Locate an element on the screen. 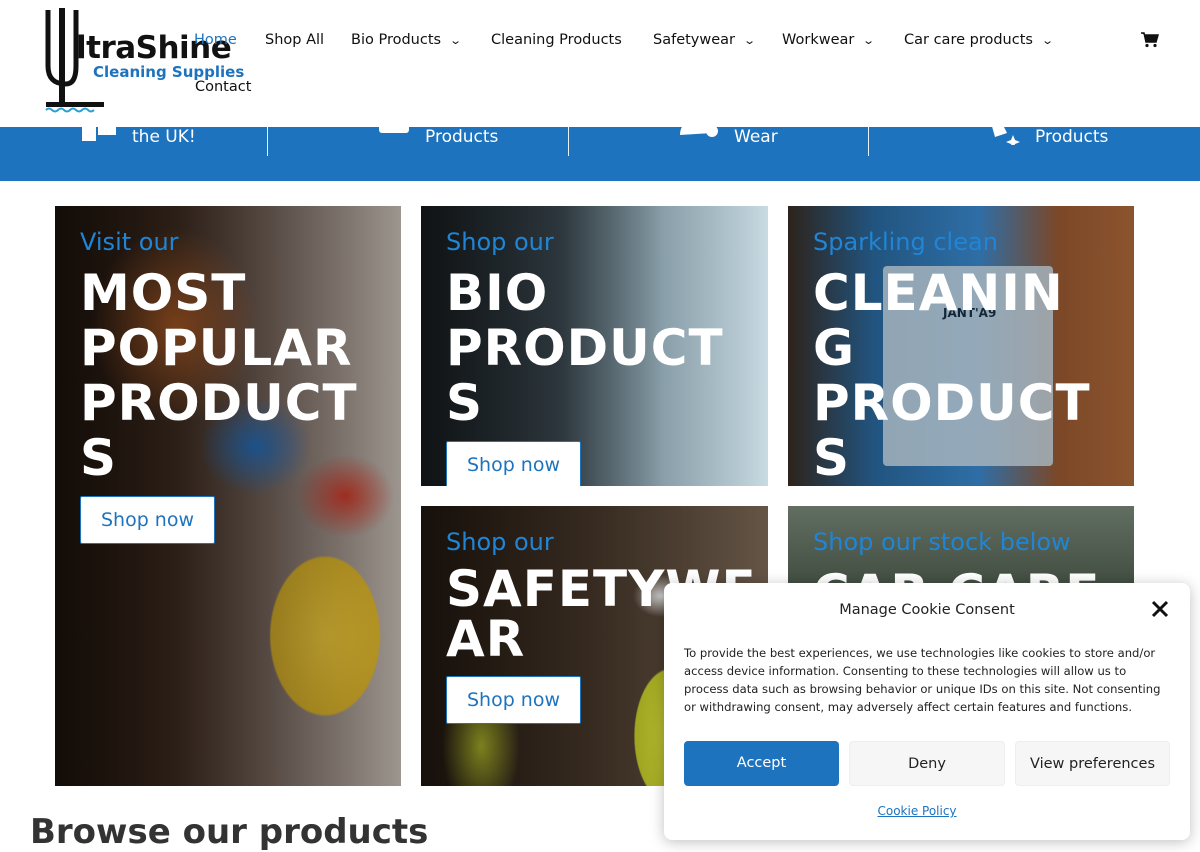 The image size is (1200, 852). delivery-icon is located at coordinates (99, 134).